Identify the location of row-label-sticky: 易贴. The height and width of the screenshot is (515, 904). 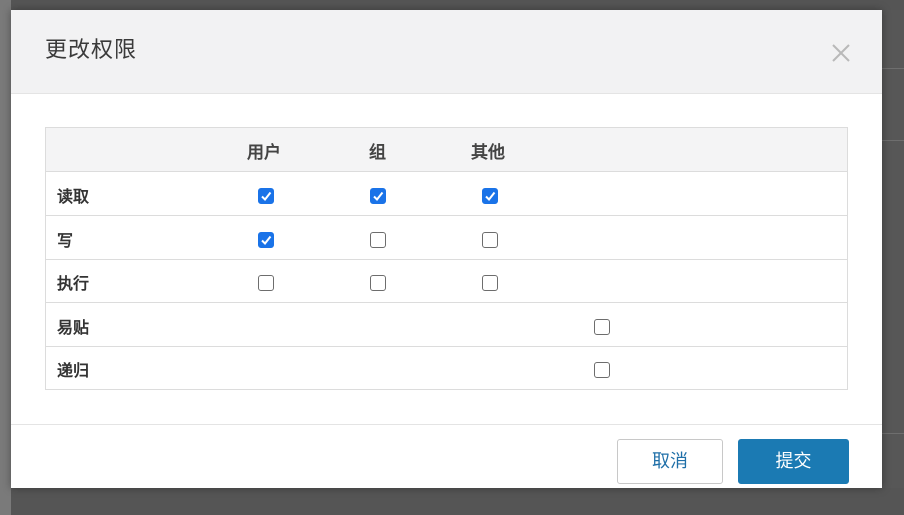
(73, 327).